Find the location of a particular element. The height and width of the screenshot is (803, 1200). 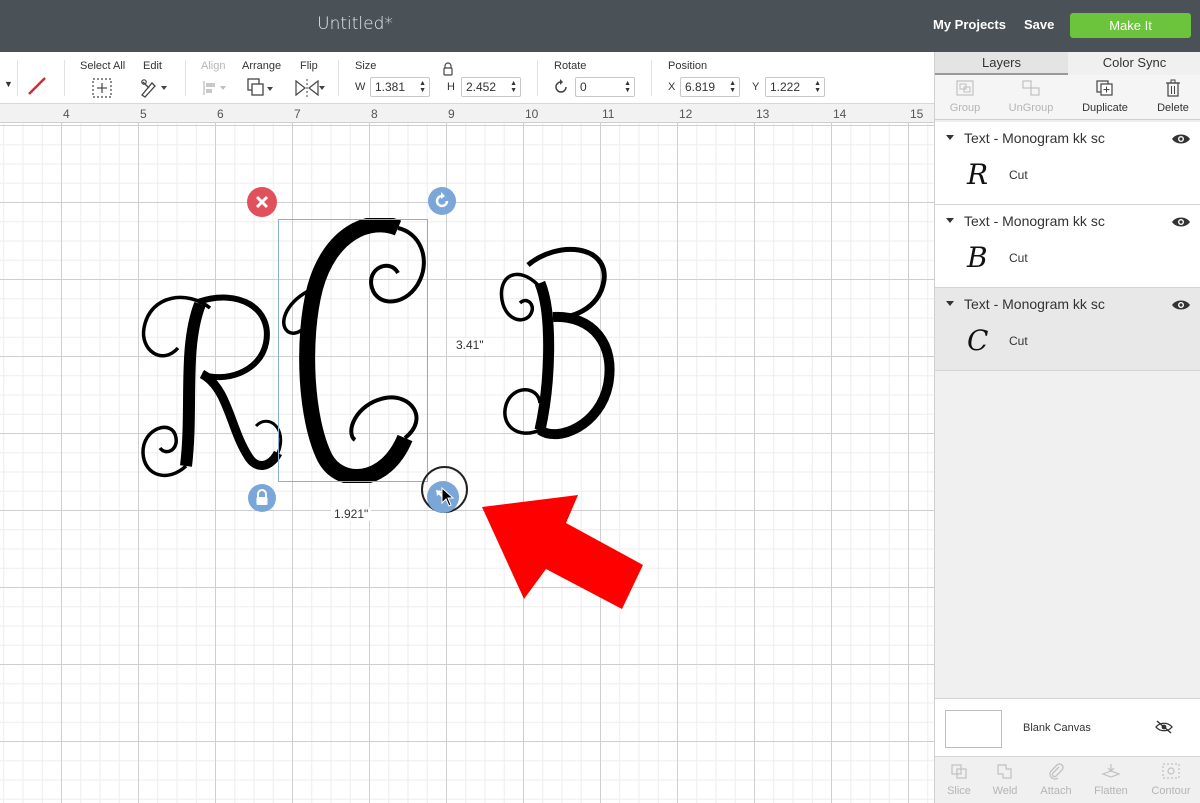

height-input: 2.452 ▲ ▼ is located at coordinates (491, 87).